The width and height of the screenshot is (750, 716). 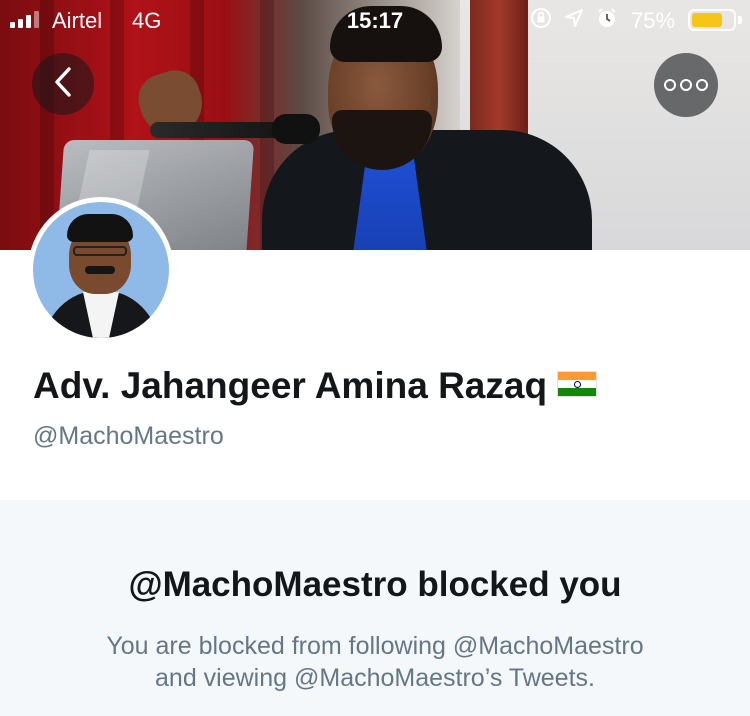 What do you see at coordinates (101, 270) in the screenshot?
I see `profile-avatar` at bounding box center [101, 270].